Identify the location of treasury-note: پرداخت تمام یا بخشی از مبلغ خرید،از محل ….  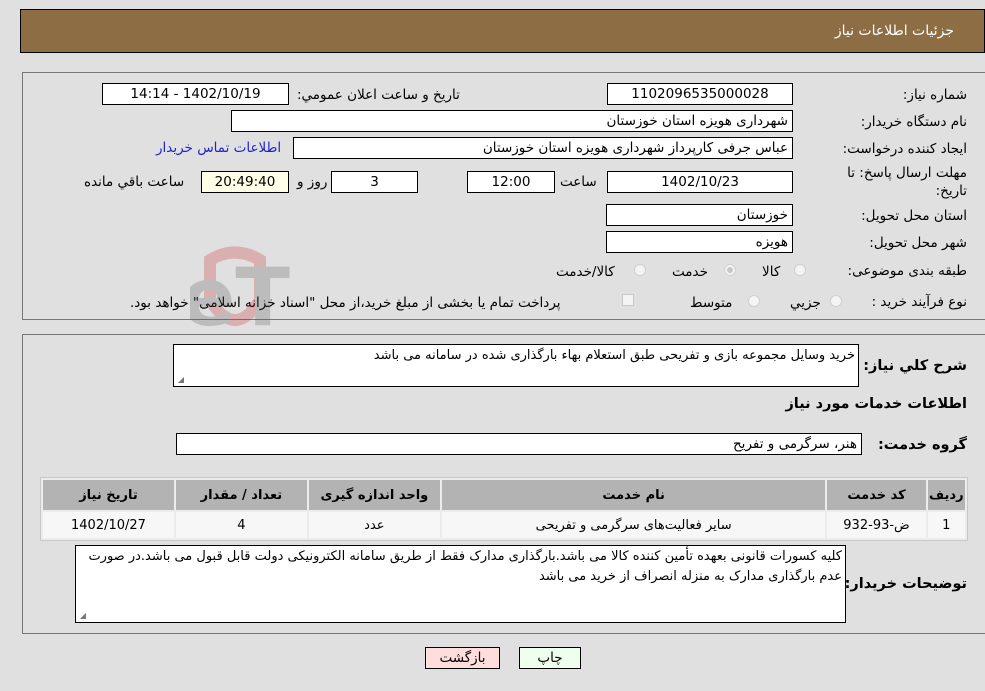
(345, 303).